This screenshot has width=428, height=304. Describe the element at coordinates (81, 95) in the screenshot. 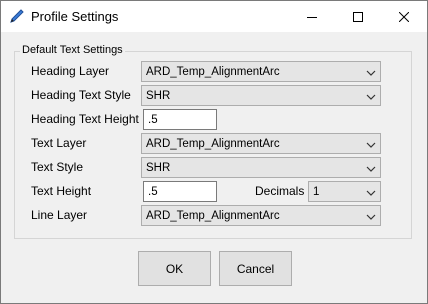

I see `heading-text-style-label: Heading Text Style` at that location.